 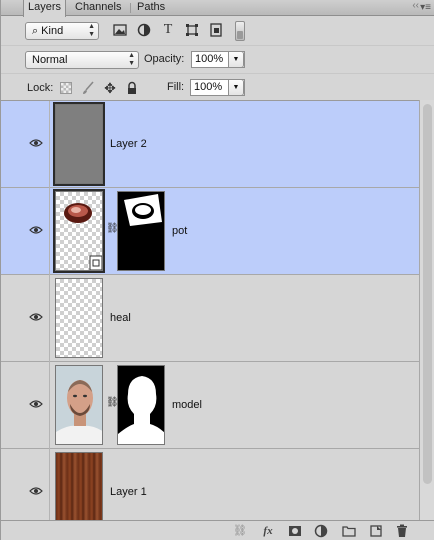 What do you see at coordinates (210, 484) in the screenshot?
I see `layer-row-layer-1: Layer 1` at bounding box center [210, 484].